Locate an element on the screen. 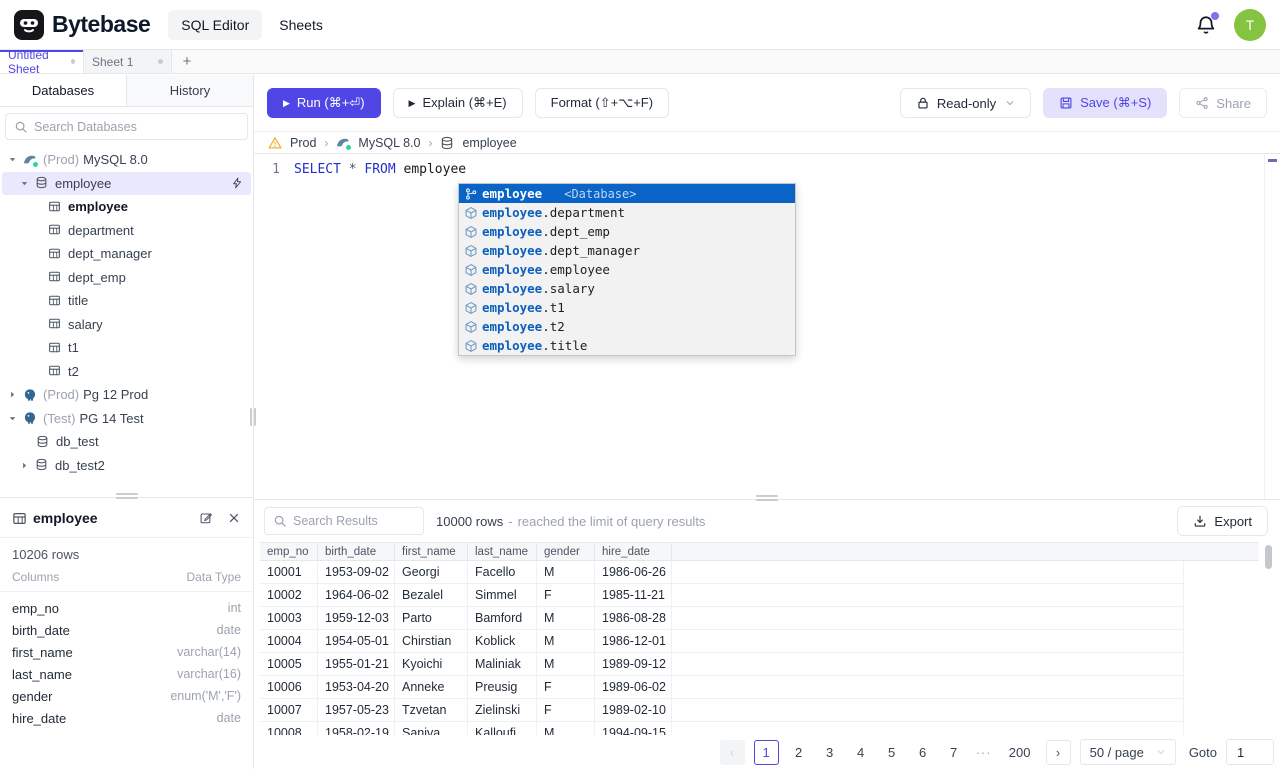  table-cell: 1989-09-12 is located at coordinates (633, 664).